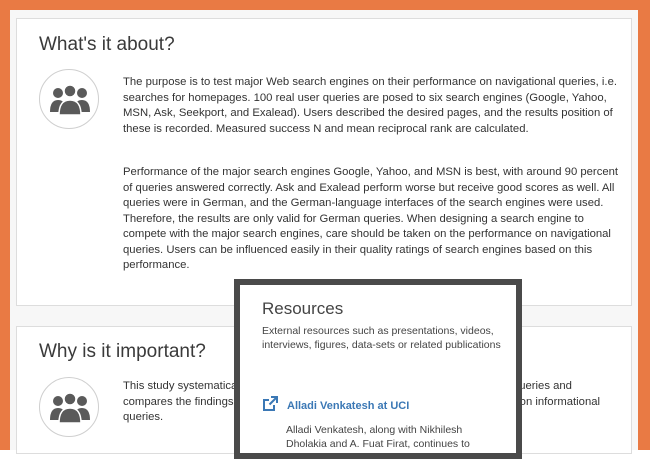 The height and width of the screenshot is (459, 650). What do you see at coordinates (270, 406) in the screenshot?
I see `external-link-icon` at bounding box center [270, 406].